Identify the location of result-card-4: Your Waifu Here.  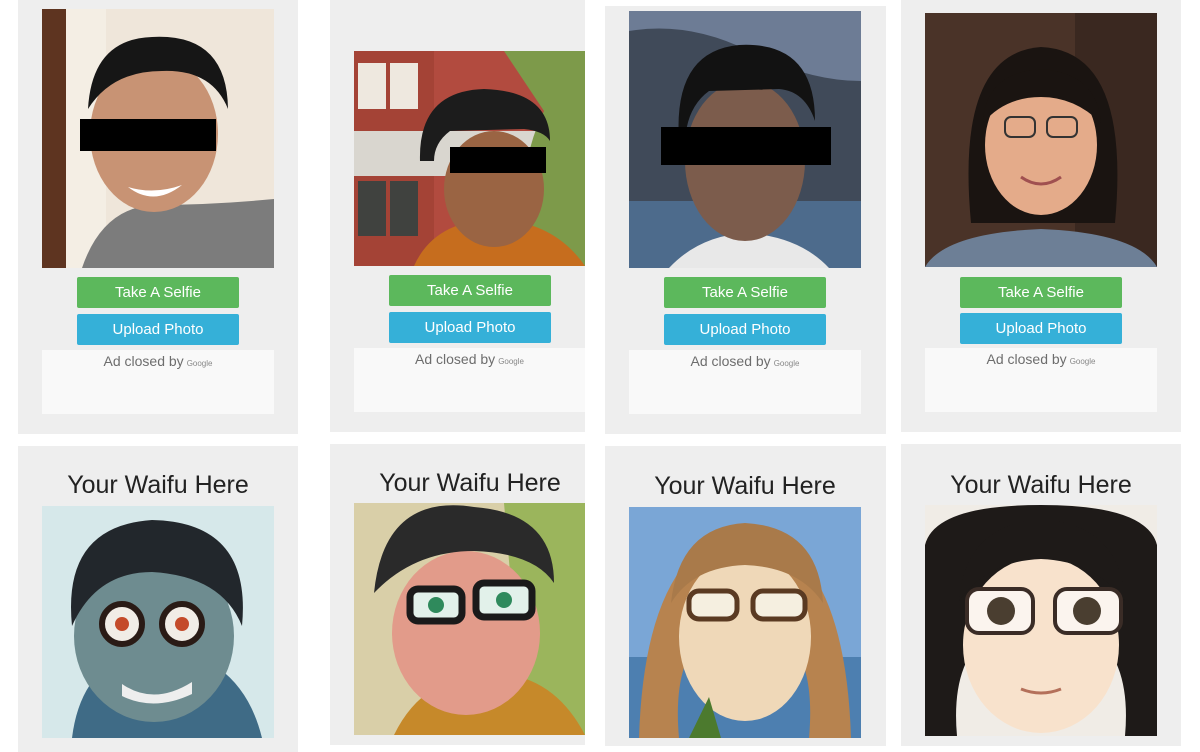
(1041, 595).